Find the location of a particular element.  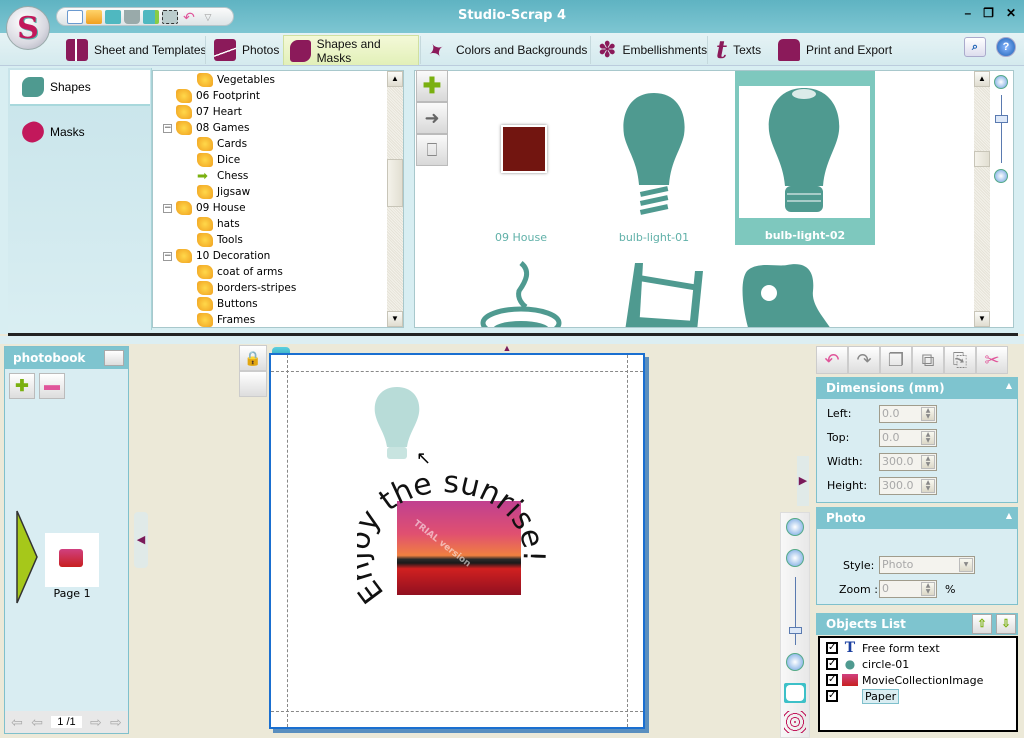

tab-print-and-export: Print and Export is located at coordinates (835, 50).